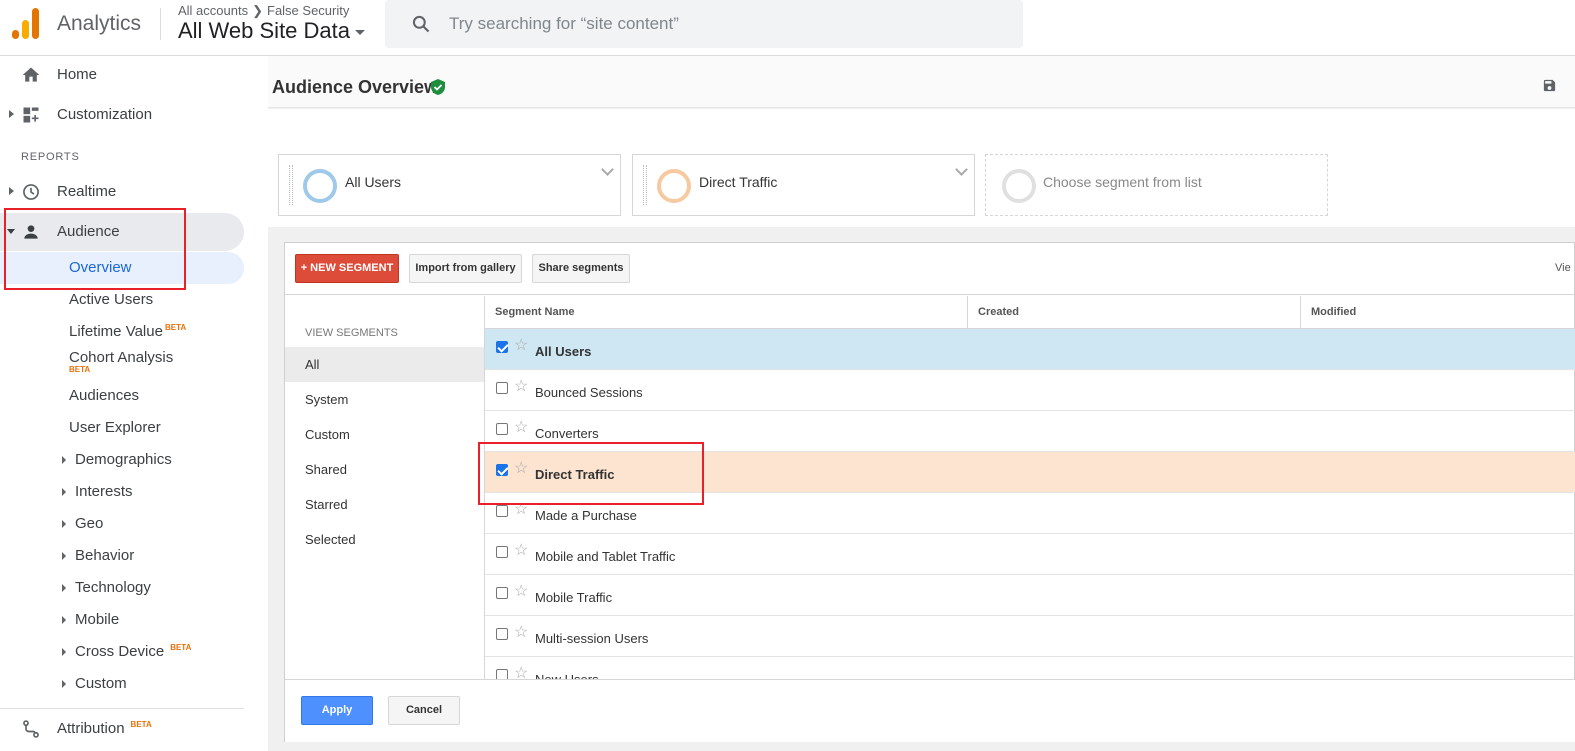  I want to click on apply-button: Apply, so click(337, 710).